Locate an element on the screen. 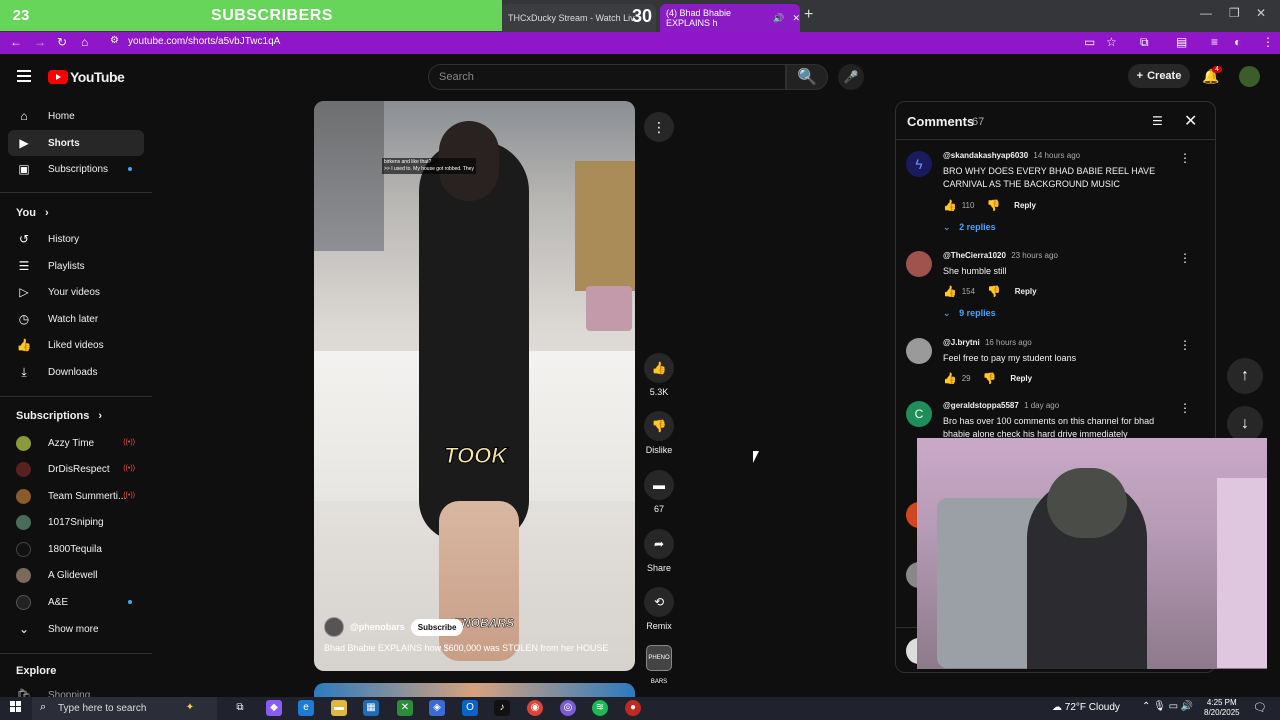 Image resolution: width=1280 pixels, height=720 pixels. minimize-icon: — is located at coordinates (1206, 13).